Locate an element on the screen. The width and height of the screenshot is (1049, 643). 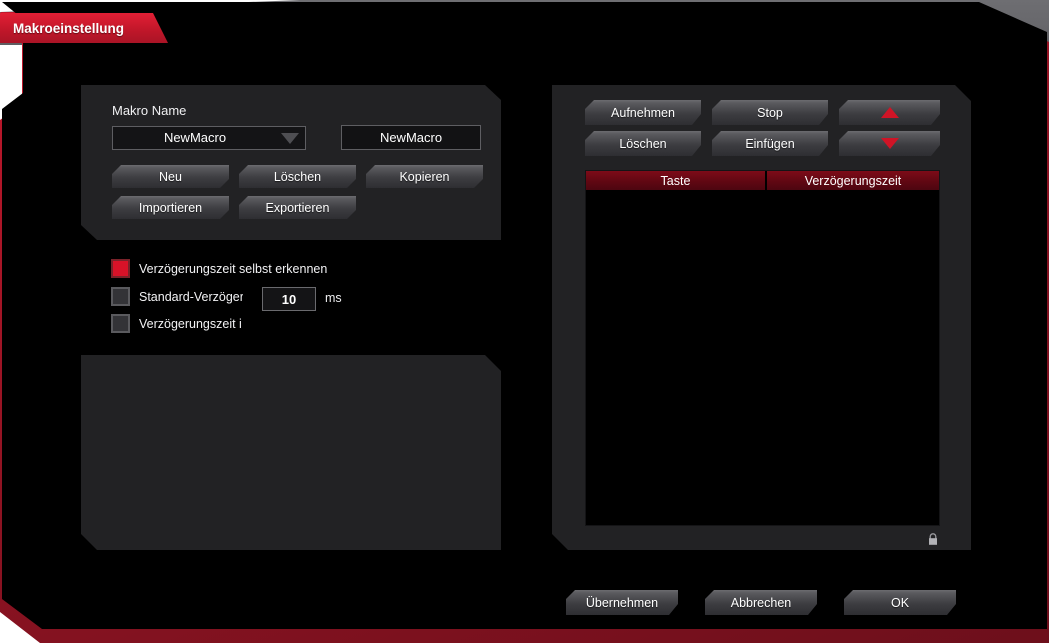
checkbox-row-ignore-delay: Verzögerungszeit i is located at coordinates (178, 323).